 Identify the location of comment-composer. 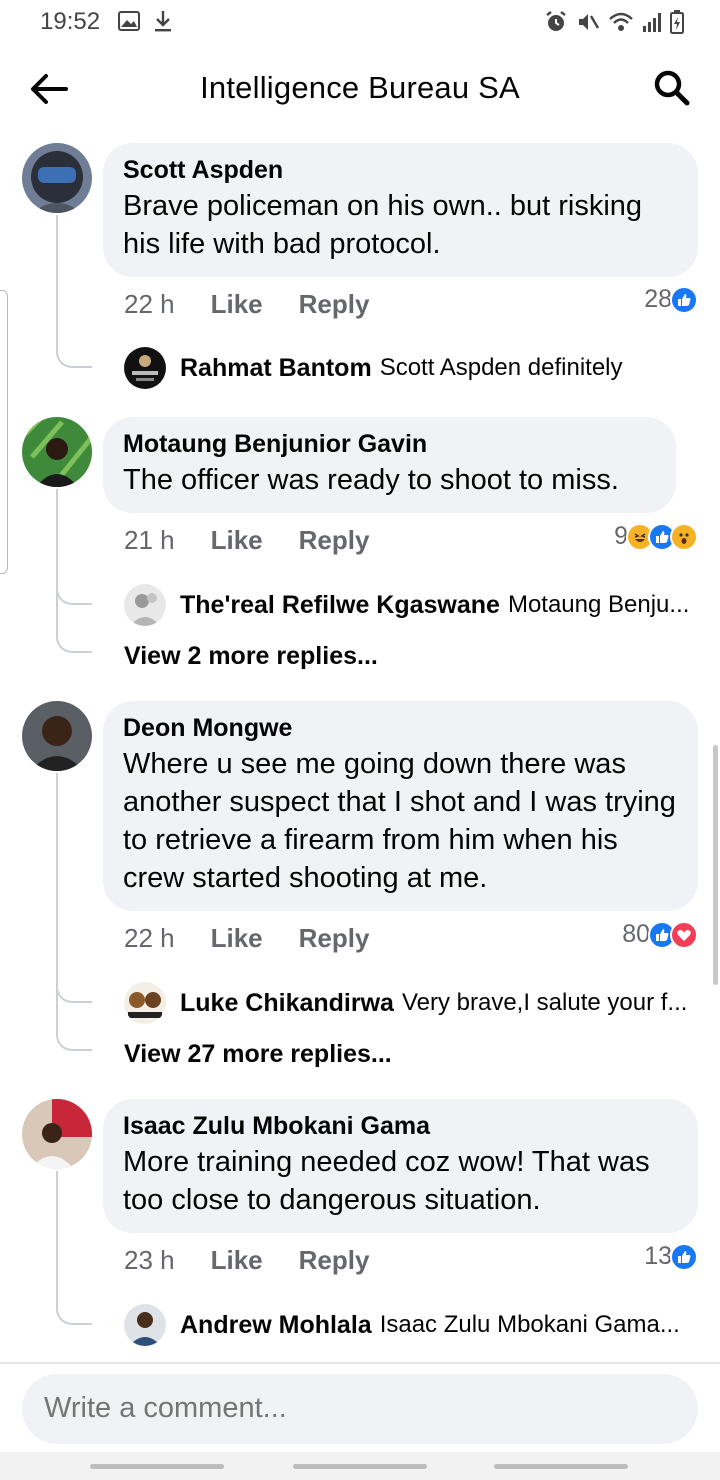
(360, 1409).